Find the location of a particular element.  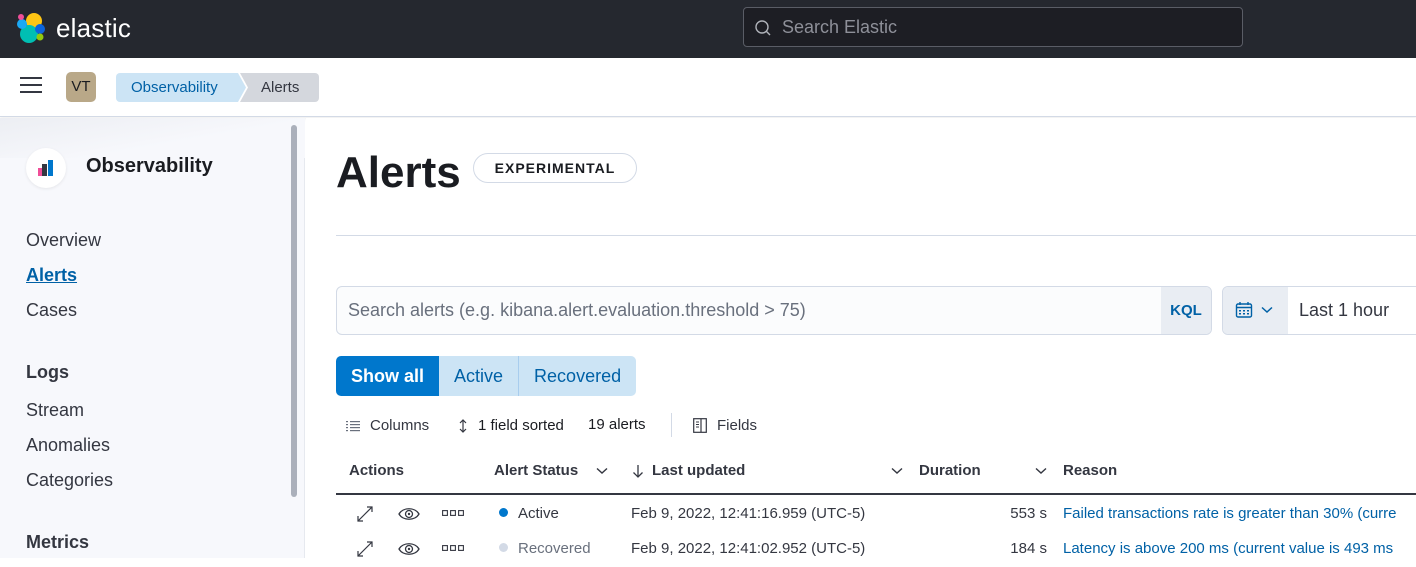

sort-icon is located at coordinates (463, 425).